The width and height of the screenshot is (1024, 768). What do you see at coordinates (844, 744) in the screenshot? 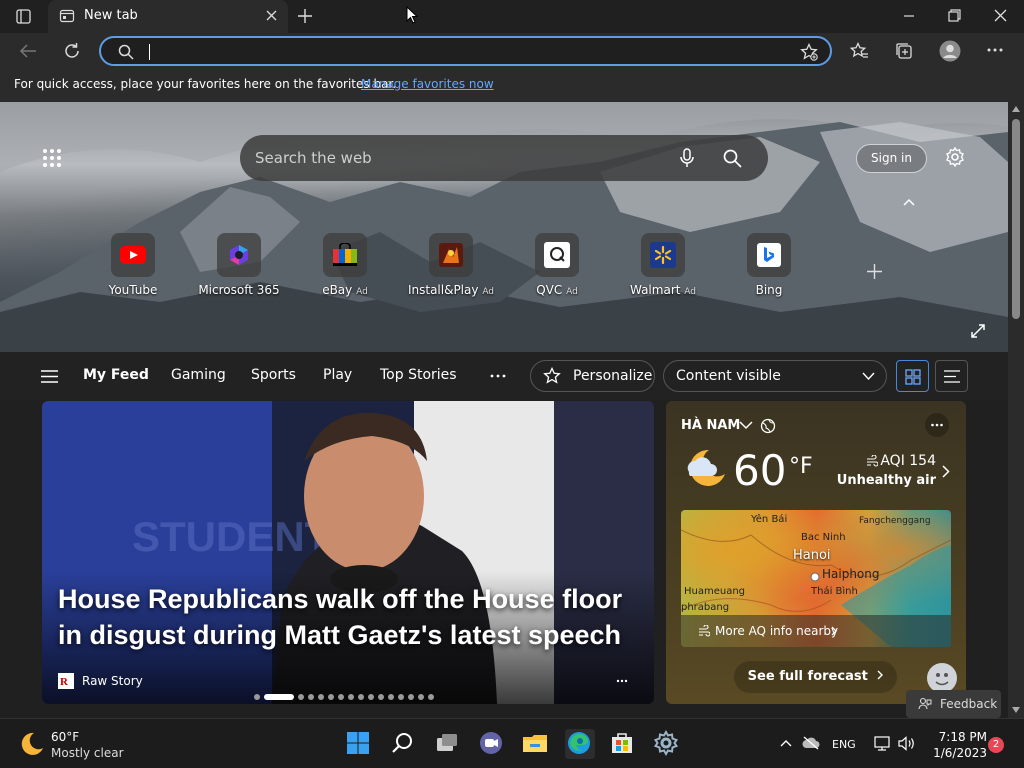
I see `input-language: ENG` at bounding box center [844, 744].